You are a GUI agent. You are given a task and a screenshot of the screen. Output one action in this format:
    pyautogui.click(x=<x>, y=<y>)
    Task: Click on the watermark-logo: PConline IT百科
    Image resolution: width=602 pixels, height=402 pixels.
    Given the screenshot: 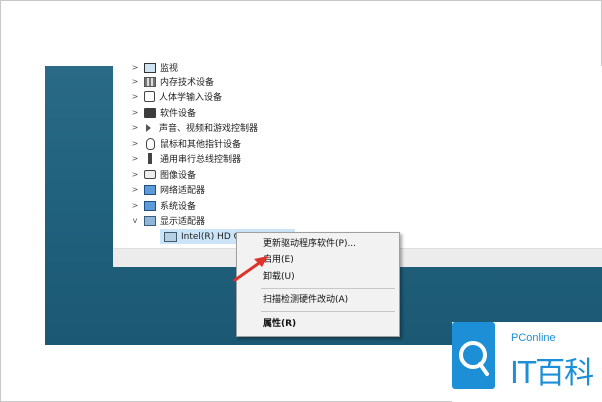 What is the action you would take?
    pyautogui.click(x=527, y=362)
    